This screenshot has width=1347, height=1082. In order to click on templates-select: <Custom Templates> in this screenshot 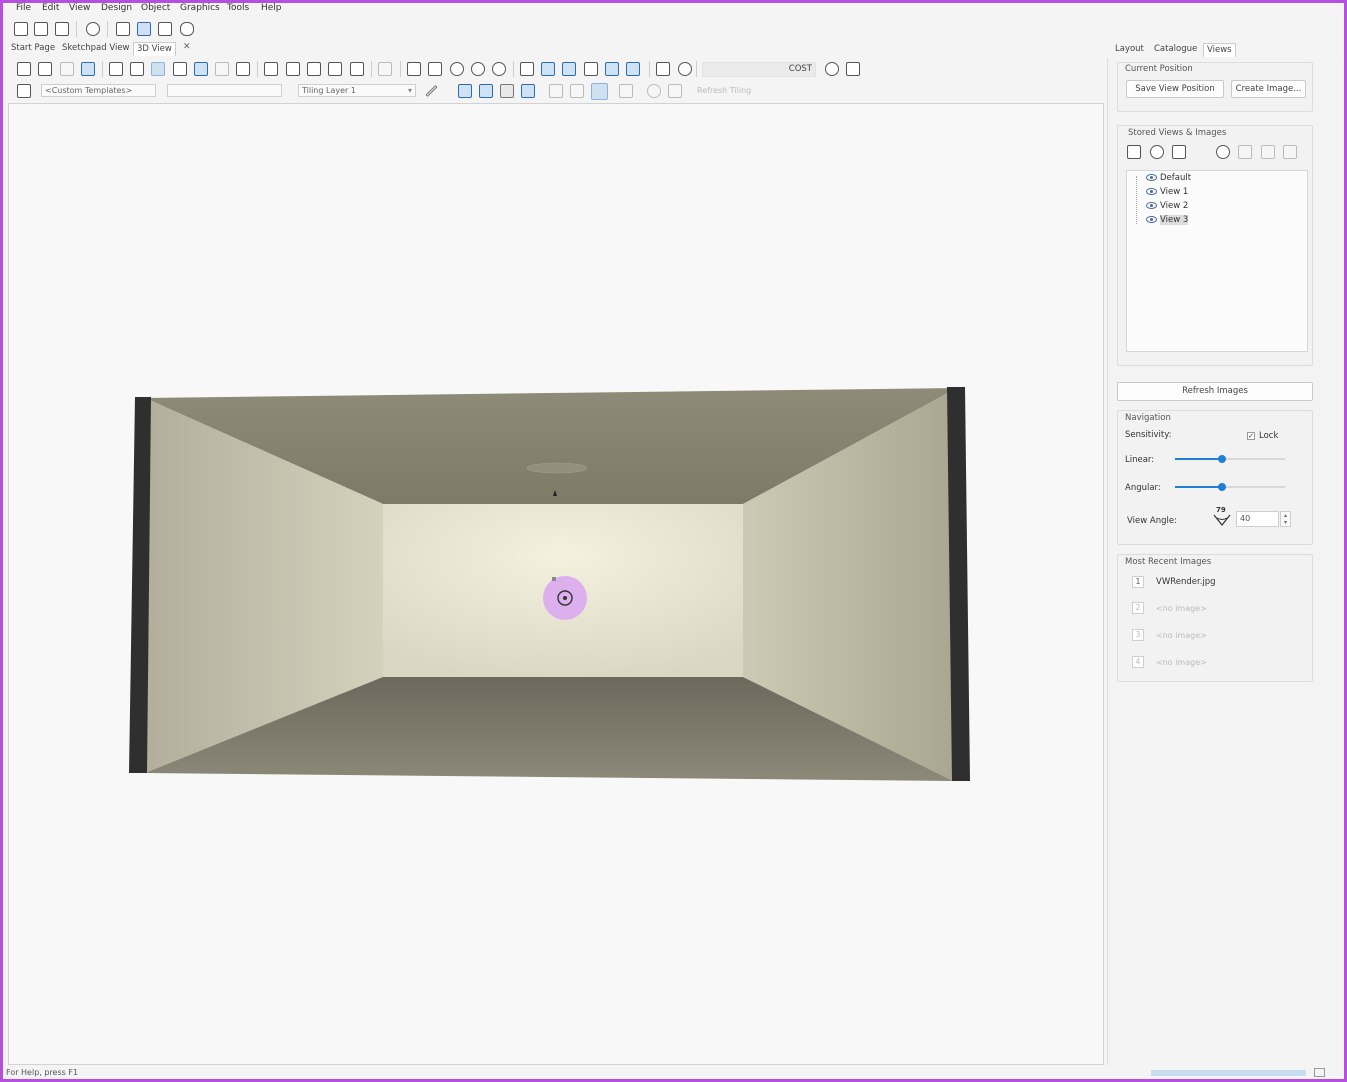, I will do `click(98, 90)`.